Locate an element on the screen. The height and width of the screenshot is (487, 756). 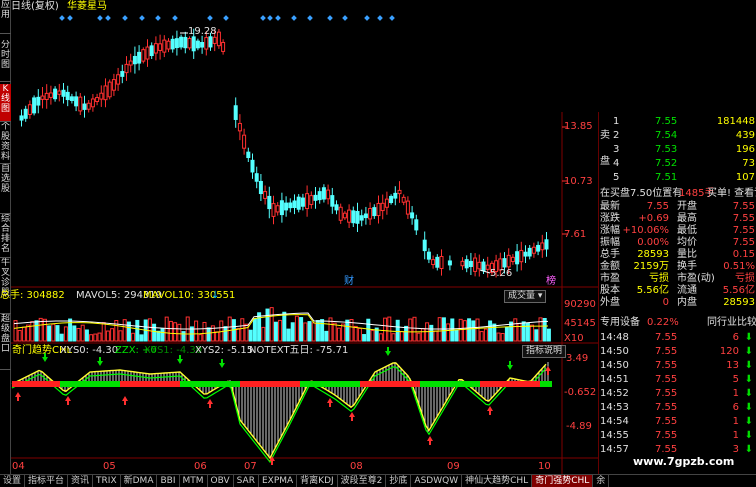
sell-volume: 107 is located at coordinates (745, 177).